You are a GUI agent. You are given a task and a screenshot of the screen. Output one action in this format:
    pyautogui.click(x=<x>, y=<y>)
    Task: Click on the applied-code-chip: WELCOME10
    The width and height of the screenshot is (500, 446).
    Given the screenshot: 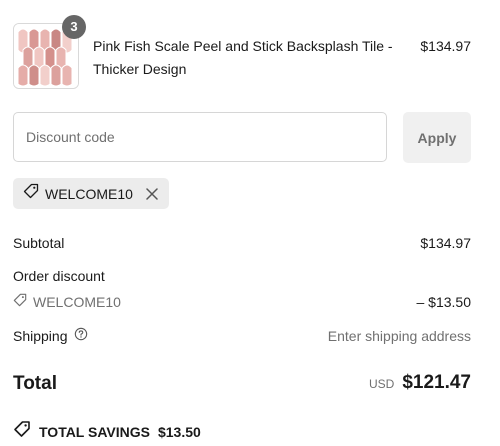 What is the action you would take?
    pyautogui.click(x=91, y=193)
    